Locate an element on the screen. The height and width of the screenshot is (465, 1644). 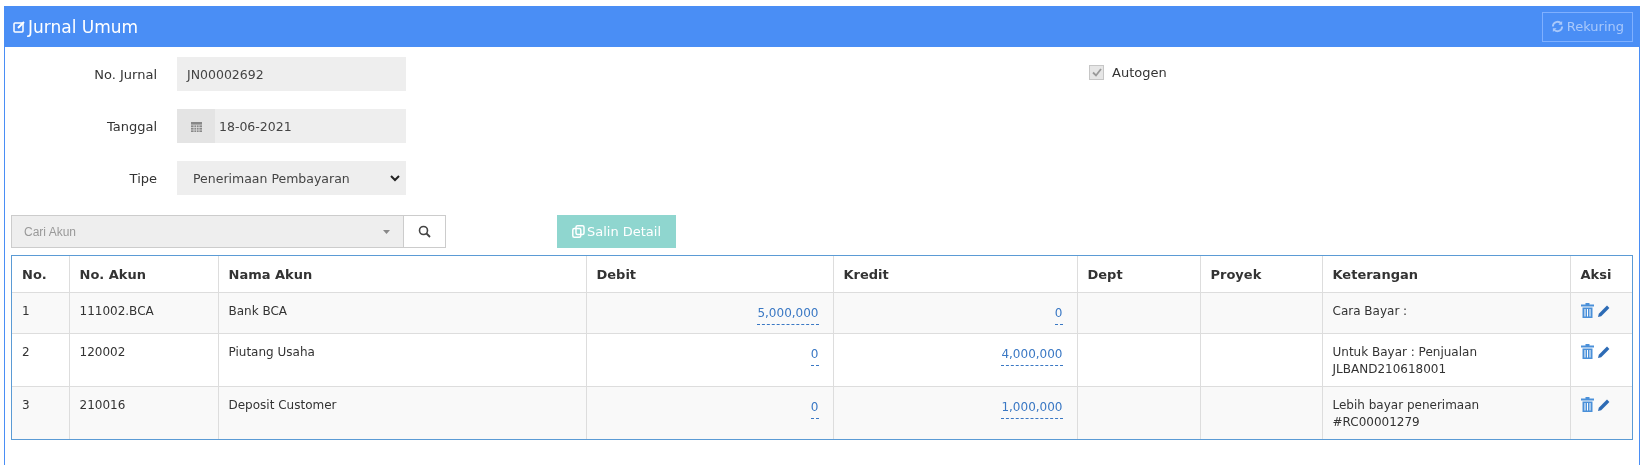
credit-amount-link: 0 is located at coordinates (1058, 315).